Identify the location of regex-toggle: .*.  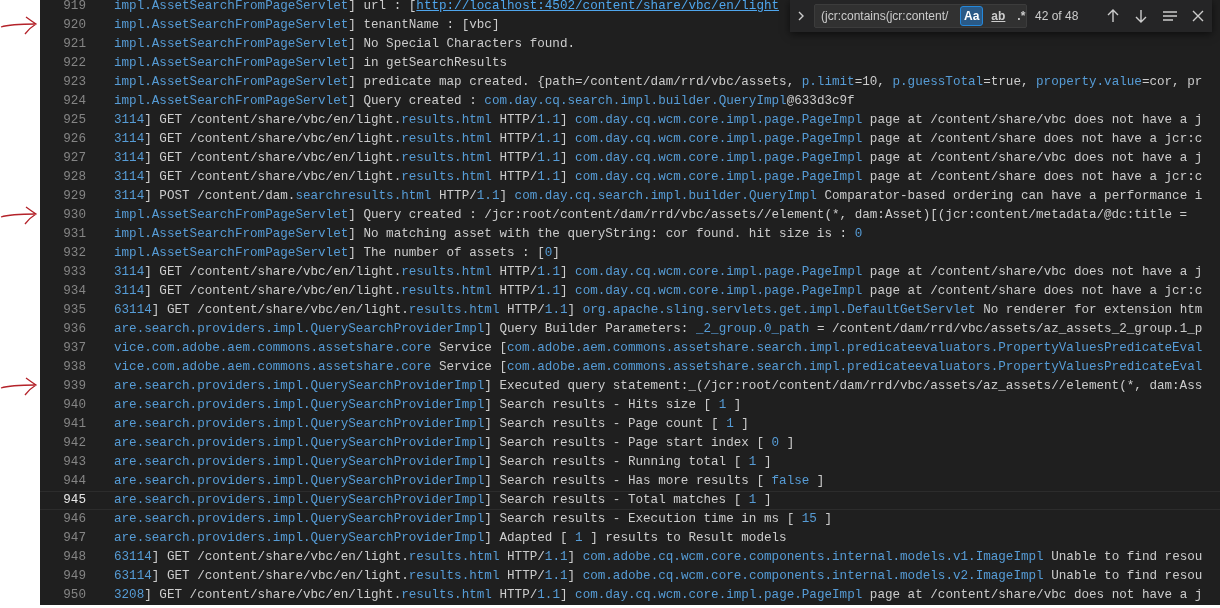
(1021, 16).